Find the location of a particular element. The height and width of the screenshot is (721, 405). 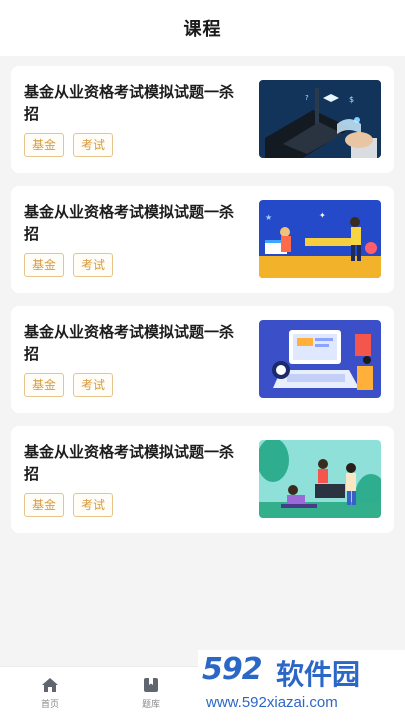

site-watermark: 592 软件园 www.592xiazai.com is located at coordinates (301, 685).